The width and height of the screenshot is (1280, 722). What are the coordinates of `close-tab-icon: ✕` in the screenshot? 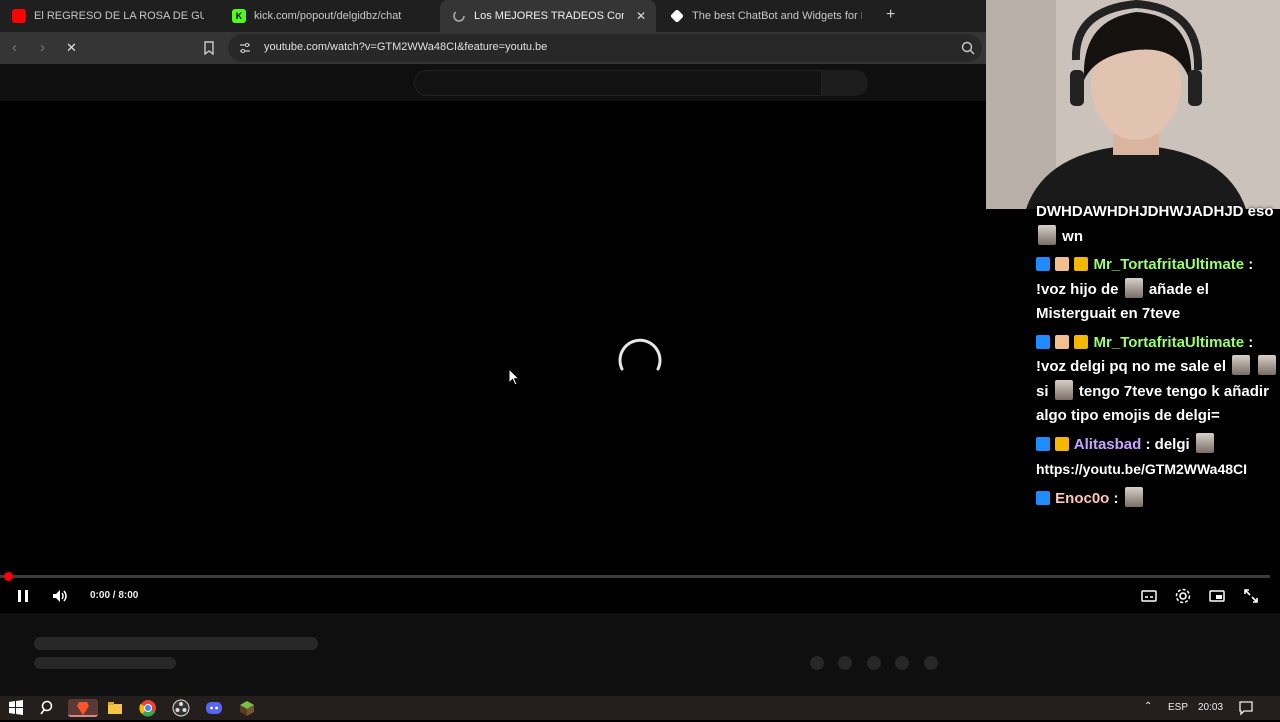 It's located at (641, 16).